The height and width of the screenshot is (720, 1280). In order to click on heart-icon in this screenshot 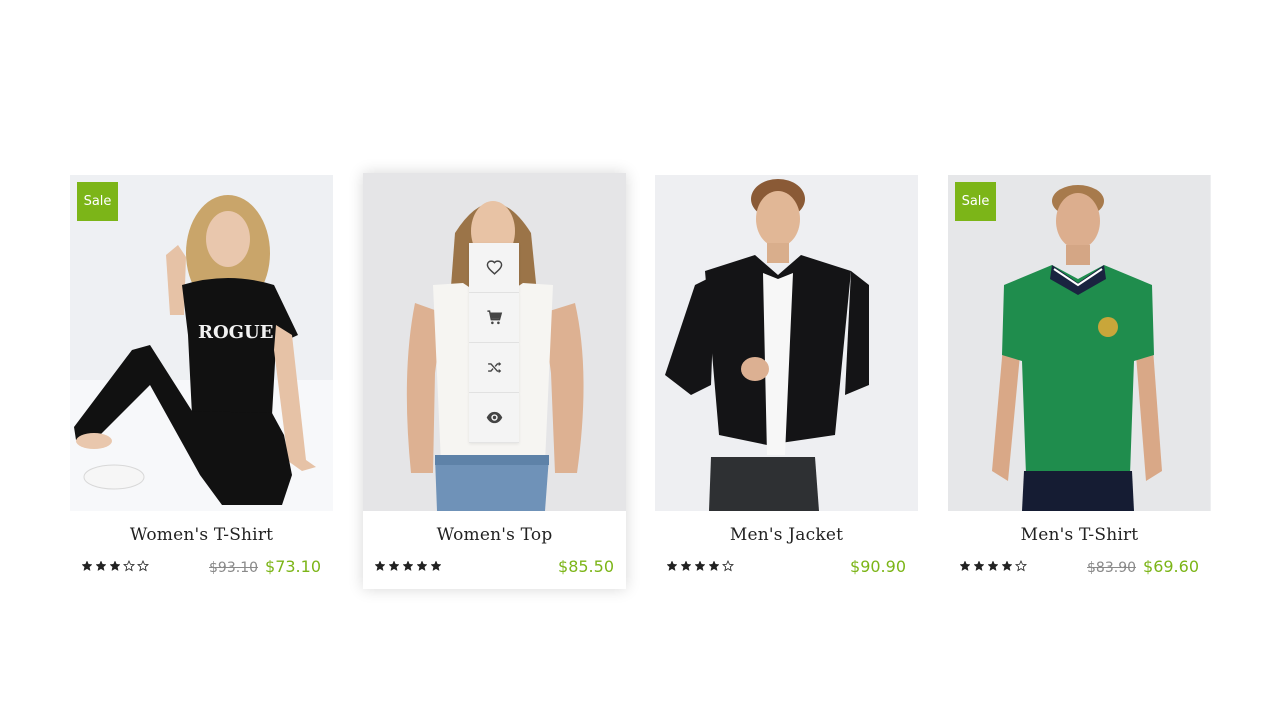, I will do `click(494, 267)`.